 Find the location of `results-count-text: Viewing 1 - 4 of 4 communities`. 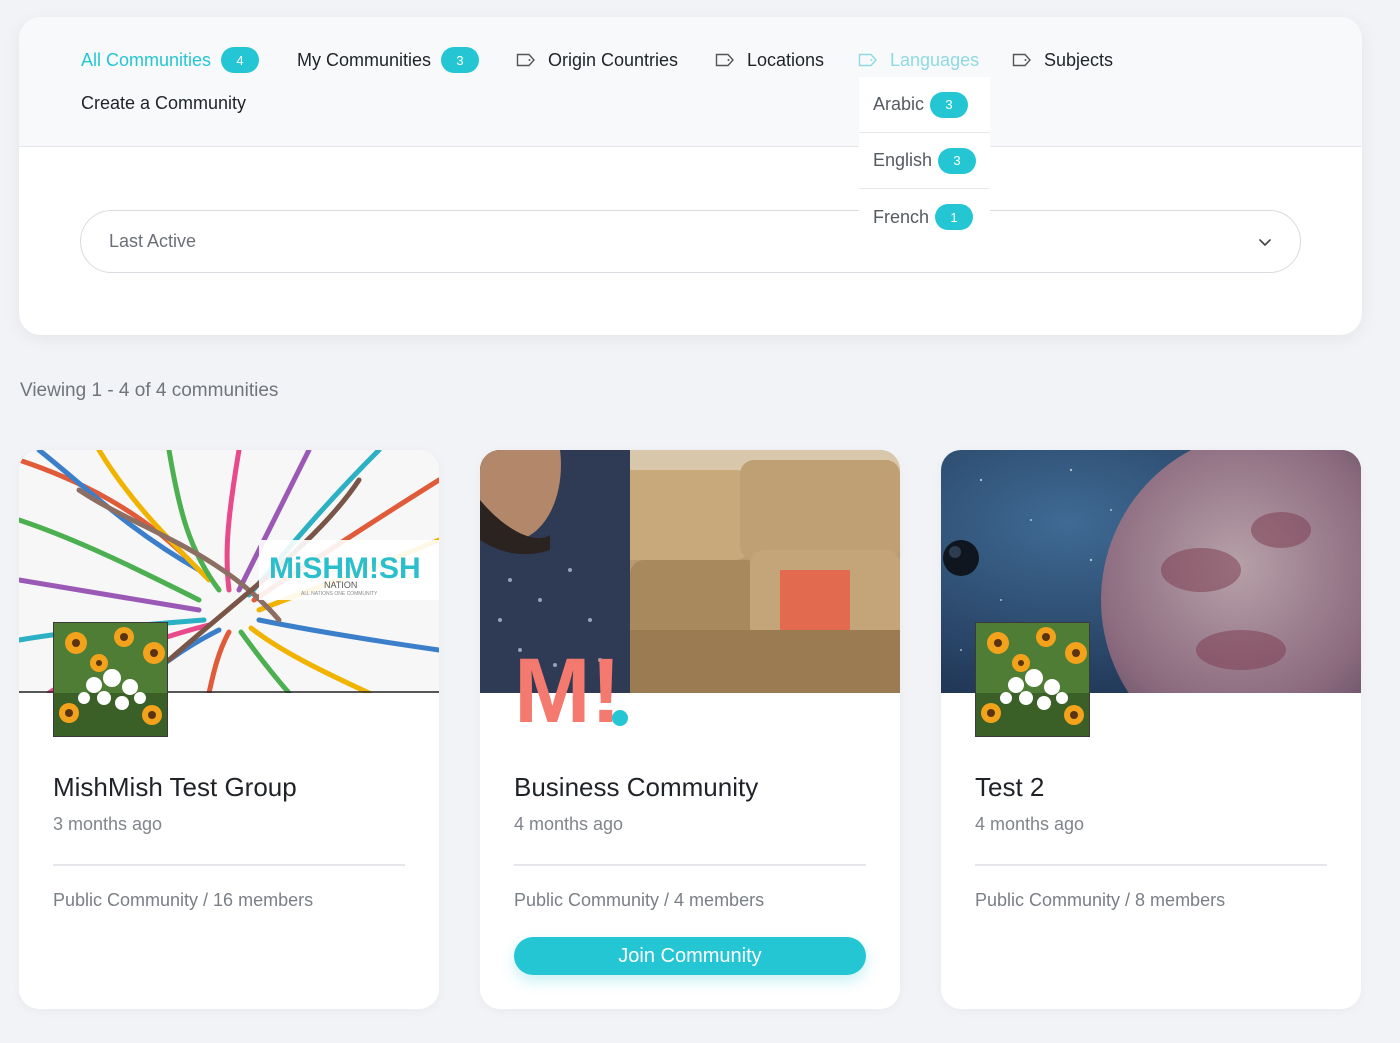

results-count-text: Viewing 1 - 4 of 4 communities is located at coordinates (149, 390).